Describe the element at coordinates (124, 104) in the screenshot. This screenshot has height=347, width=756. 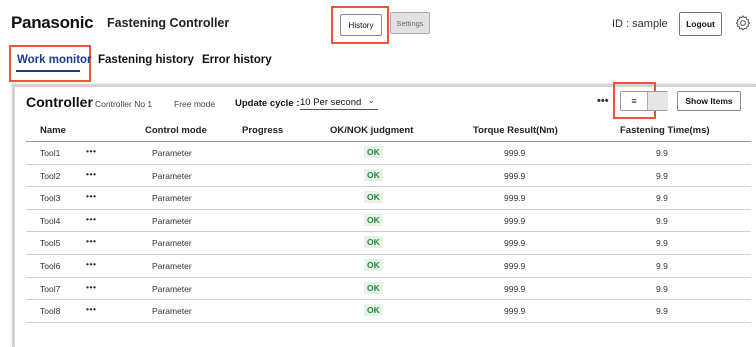
I see `controller-number: Controller No 1` at that location.